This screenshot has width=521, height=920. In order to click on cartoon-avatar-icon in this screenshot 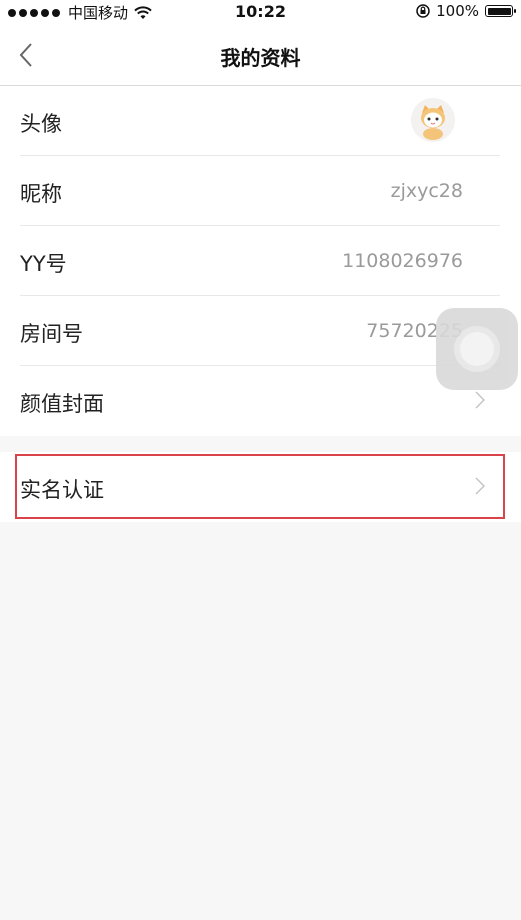, I will do `click(433, 120)`.